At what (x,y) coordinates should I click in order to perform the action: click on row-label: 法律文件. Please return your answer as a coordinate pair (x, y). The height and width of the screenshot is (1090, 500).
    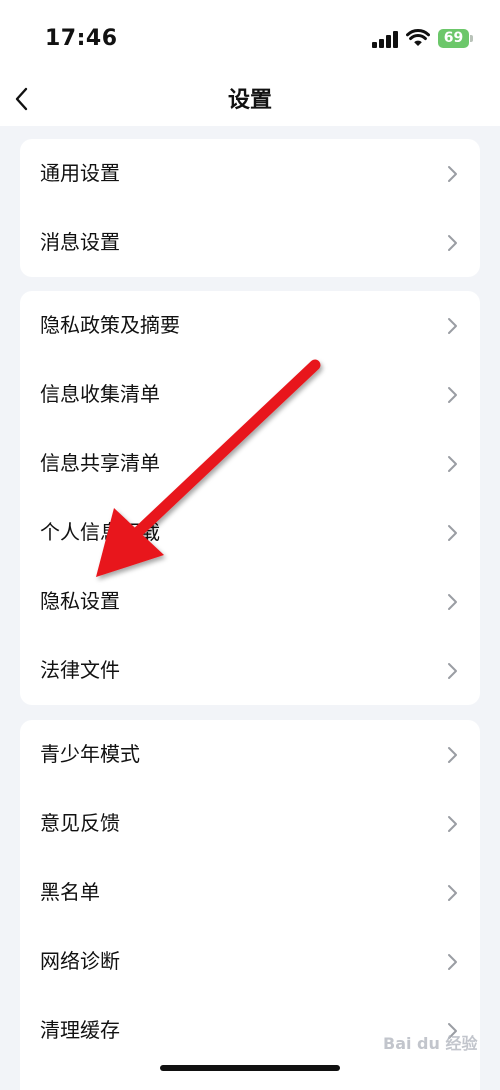
    Looking at the image, I should click on (80, 670).